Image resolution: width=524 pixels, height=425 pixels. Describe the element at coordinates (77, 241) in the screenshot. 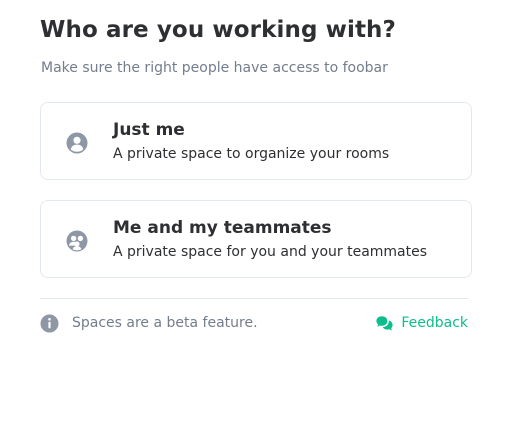

I see `group-icon` at that location.